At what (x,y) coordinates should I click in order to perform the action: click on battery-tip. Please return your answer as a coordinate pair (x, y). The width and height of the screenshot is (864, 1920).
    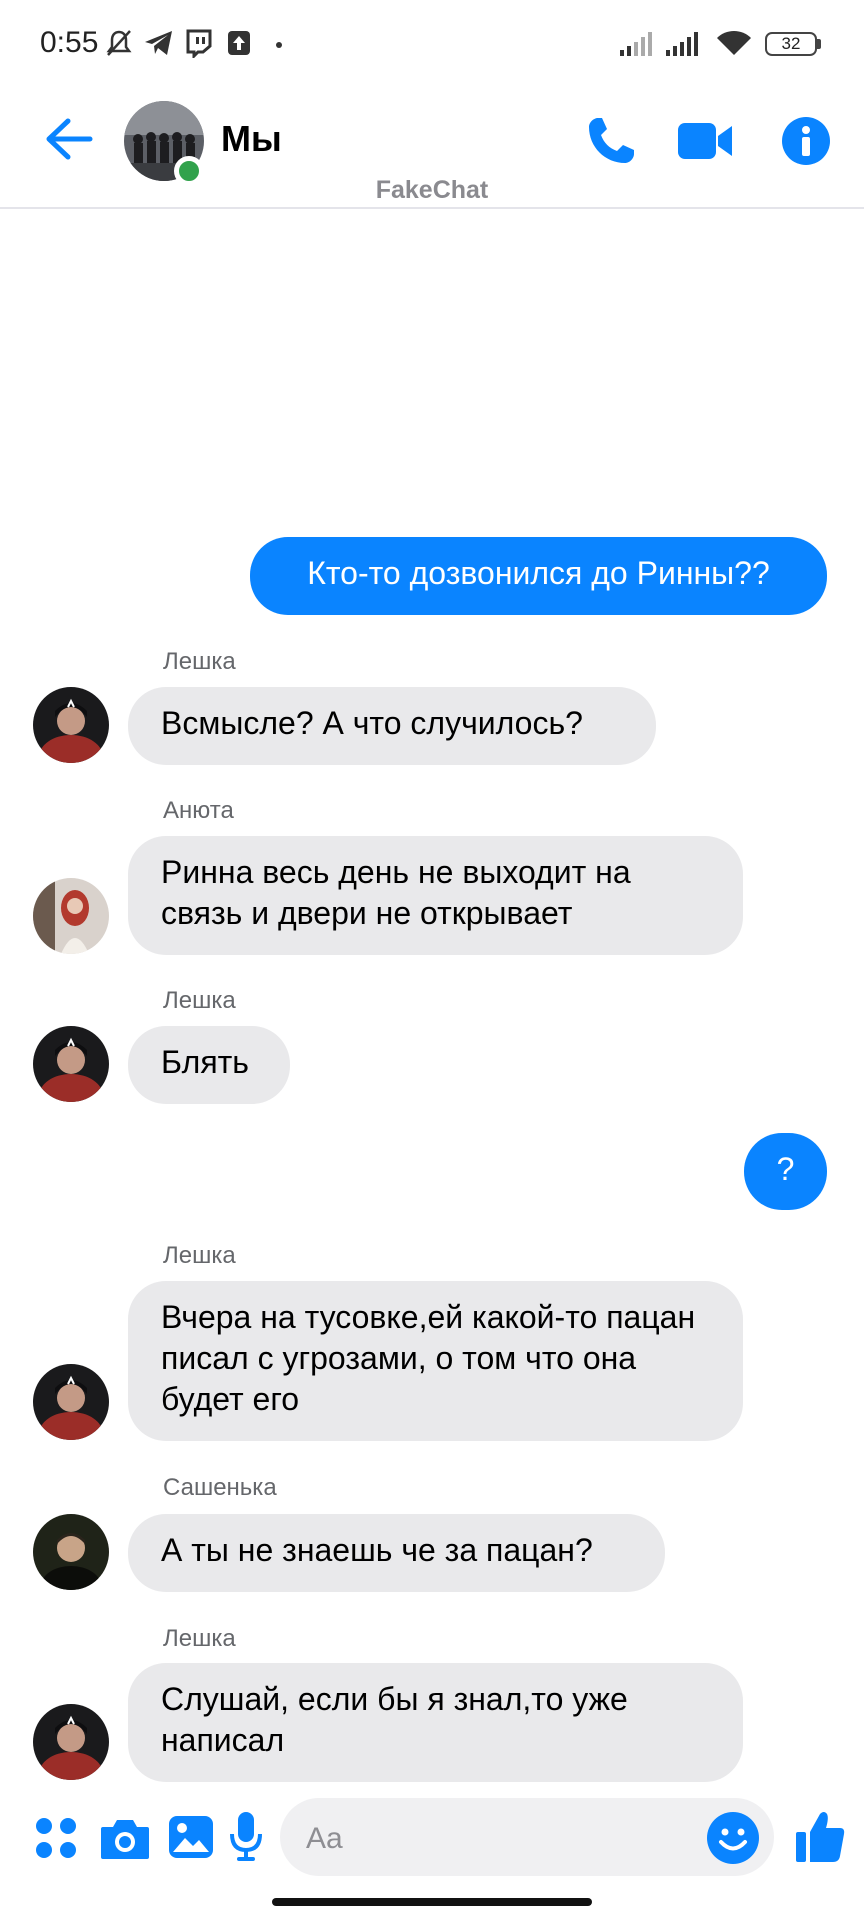
    Looking at the image, I should click on (819, 44).